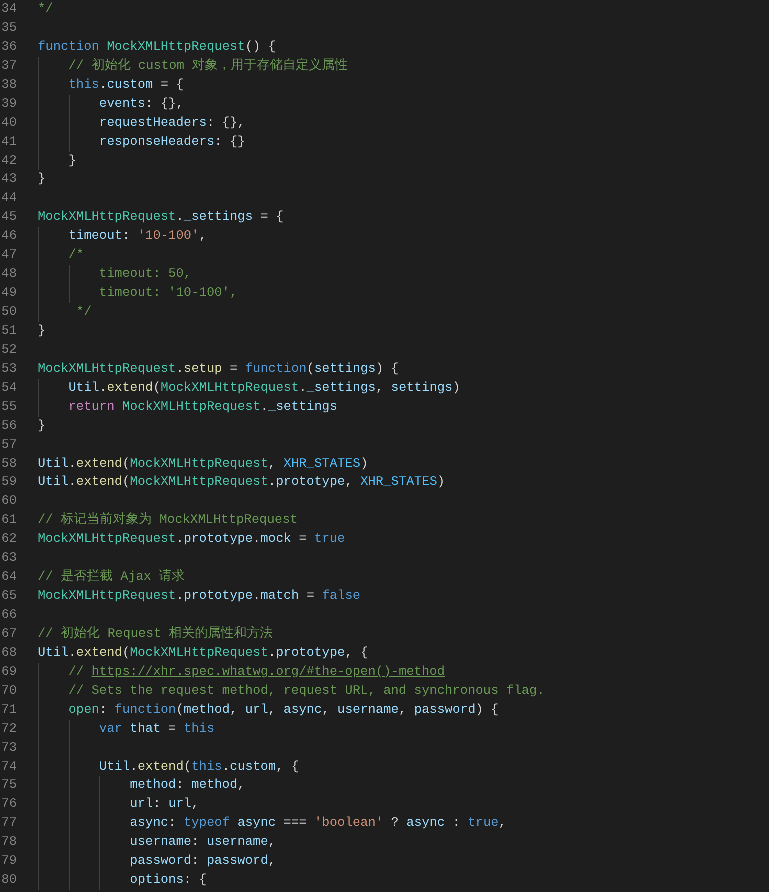  Describe the element at coordinates (203, 652) in the screenshot. I see `code-line: Util.extend(MockXMLHttpRequest.prototype, {` at that location.